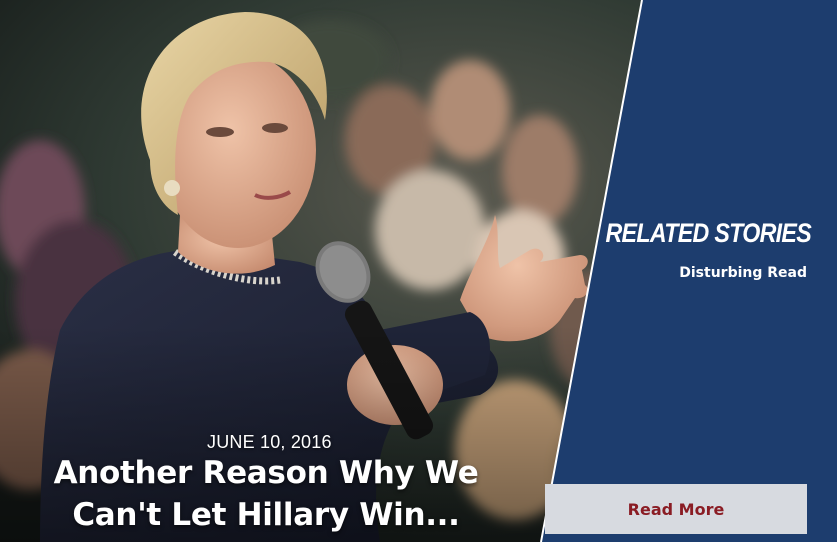 Image resolution: width=837 pixels, height=542 pixels. I want to click on article-date: JUNE 10, 2016, so click(269, 442).